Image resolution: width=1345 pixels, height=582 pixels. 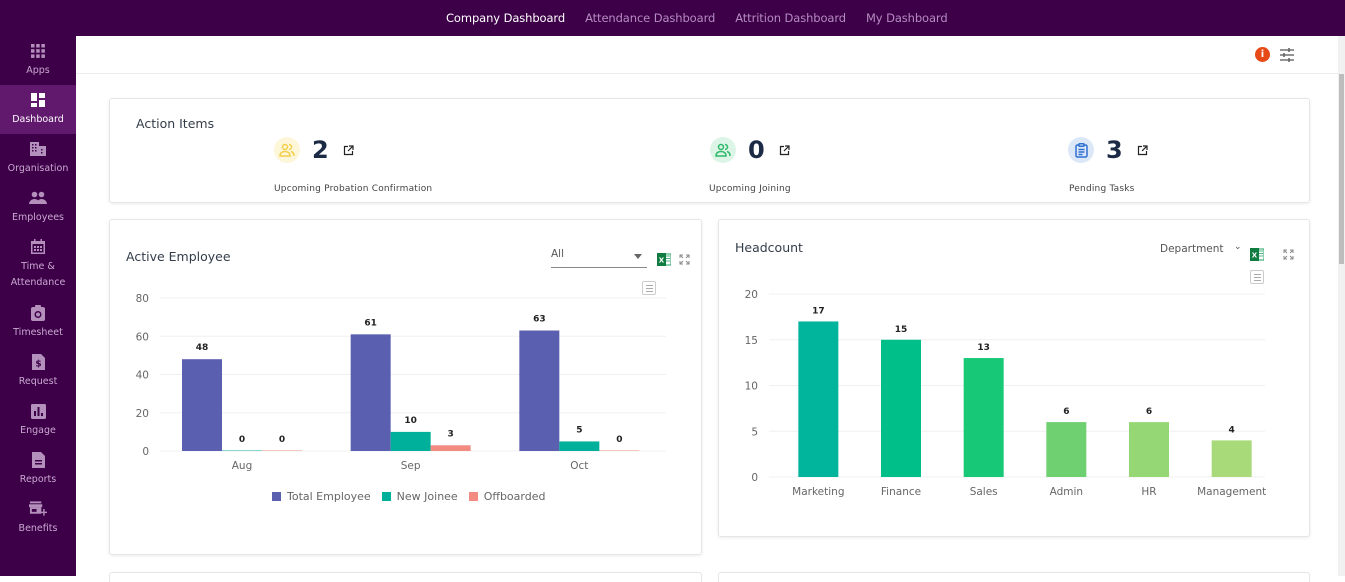 I want to click on sidebar-item-reports: Reports, so click(x=38, y=469).